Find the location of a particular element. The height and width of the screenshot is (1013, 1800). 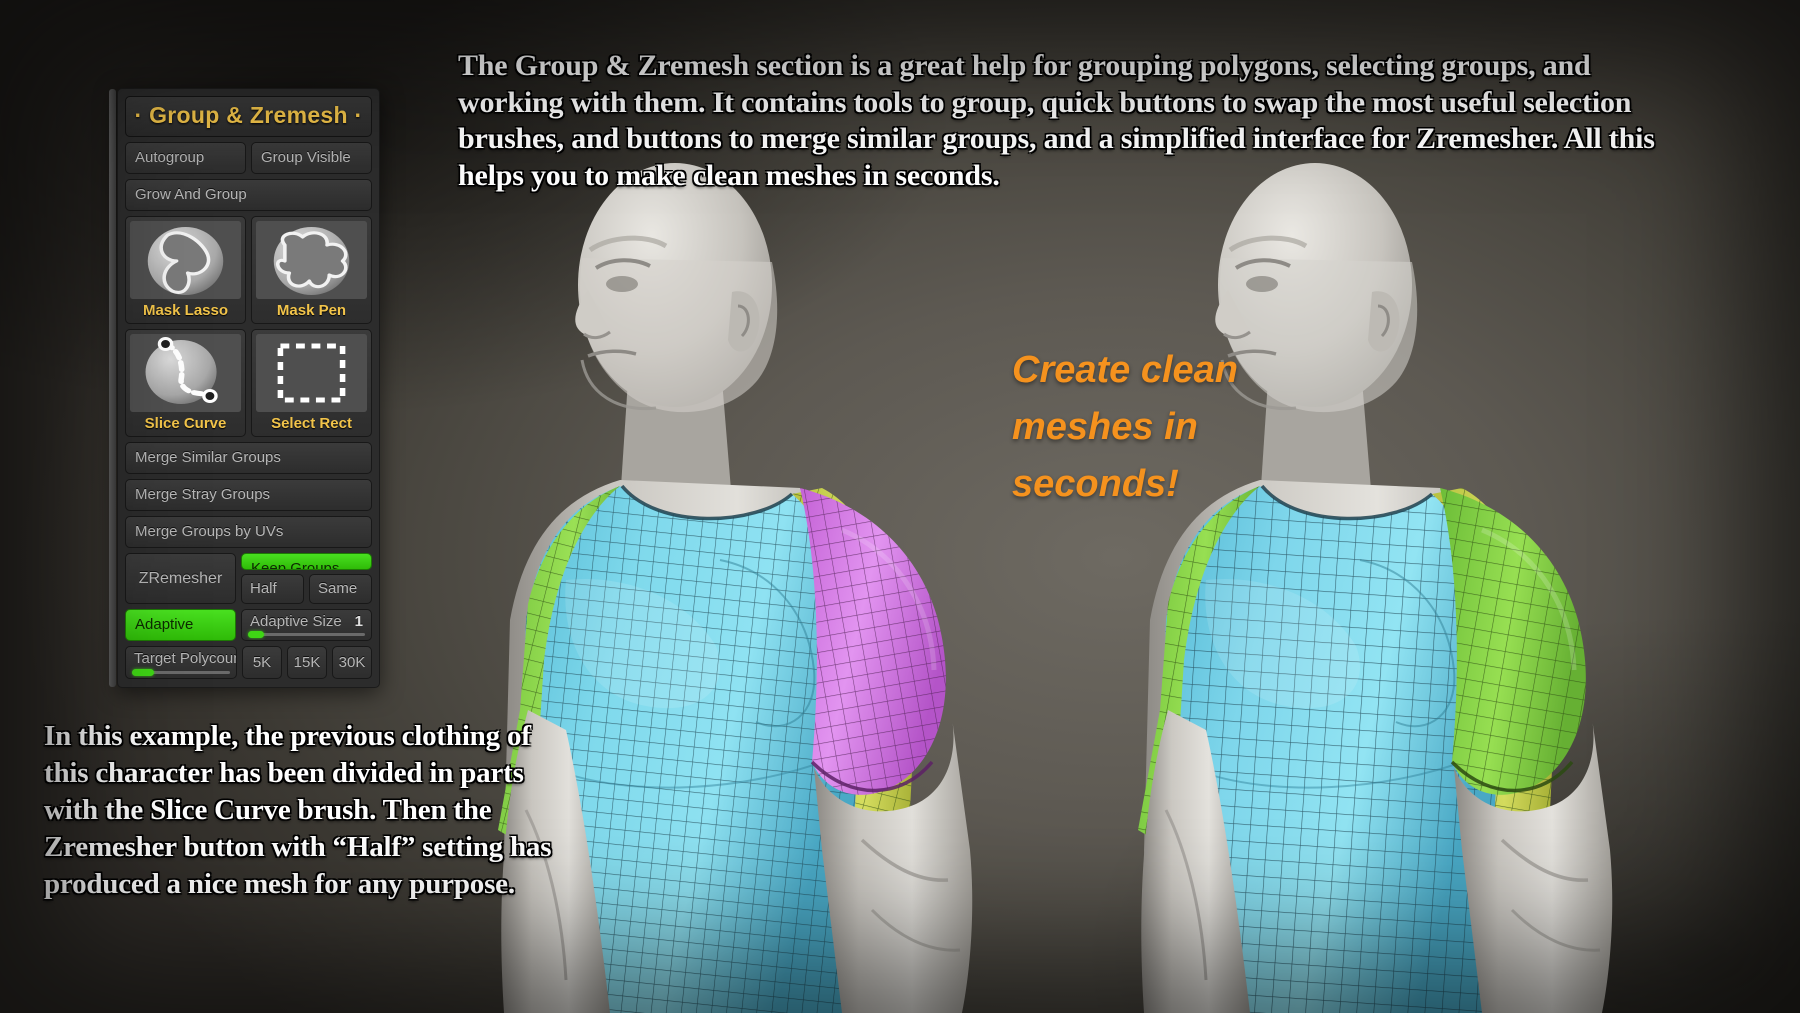

group-row-2: Grow And Group is located at coordinates (248, 195).